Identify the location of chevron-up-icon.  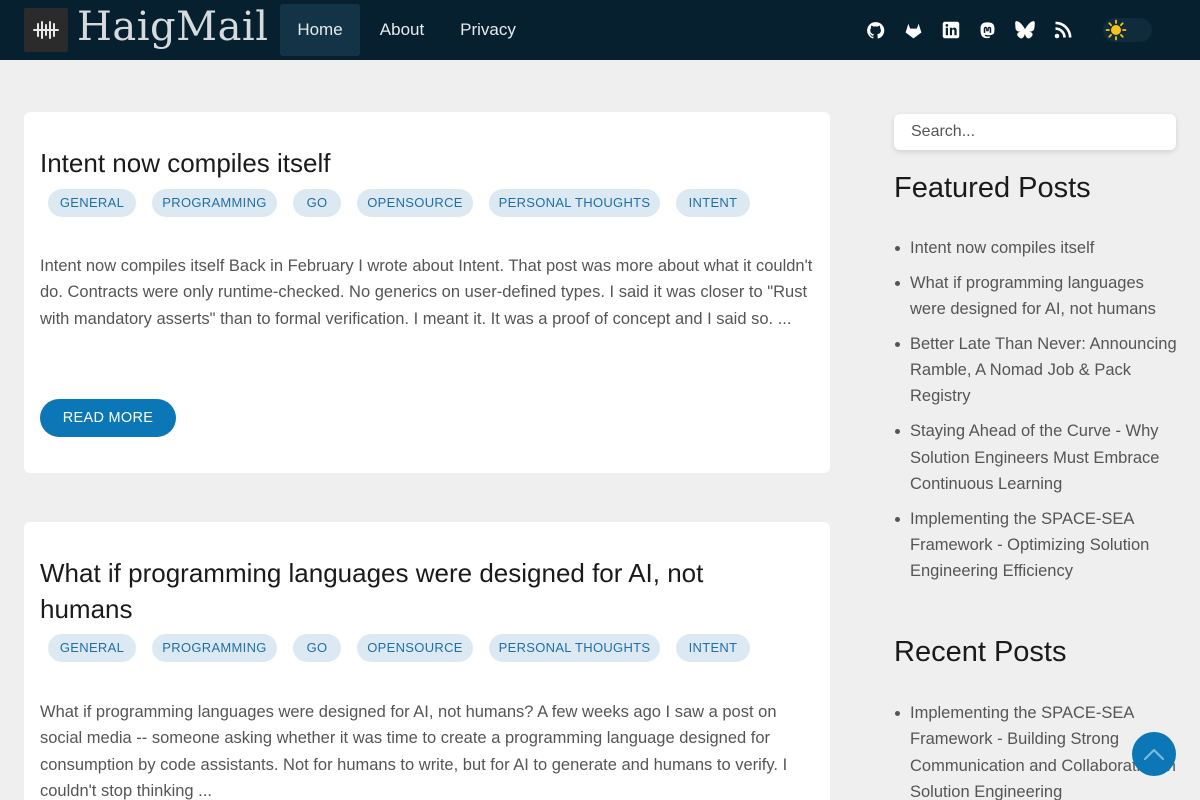
(1154, 754).